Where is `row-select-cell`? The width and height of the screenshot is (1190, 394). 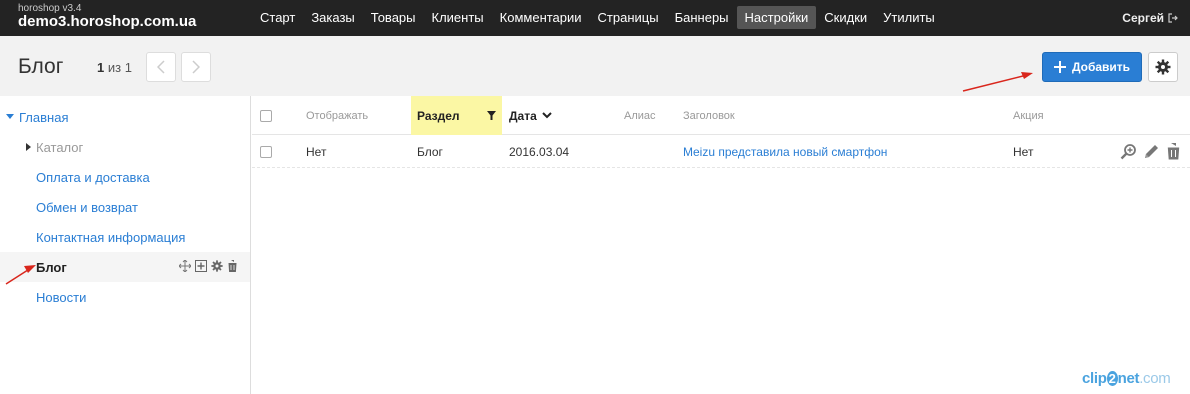
row-select-cell is located at coordinates (266, 151).